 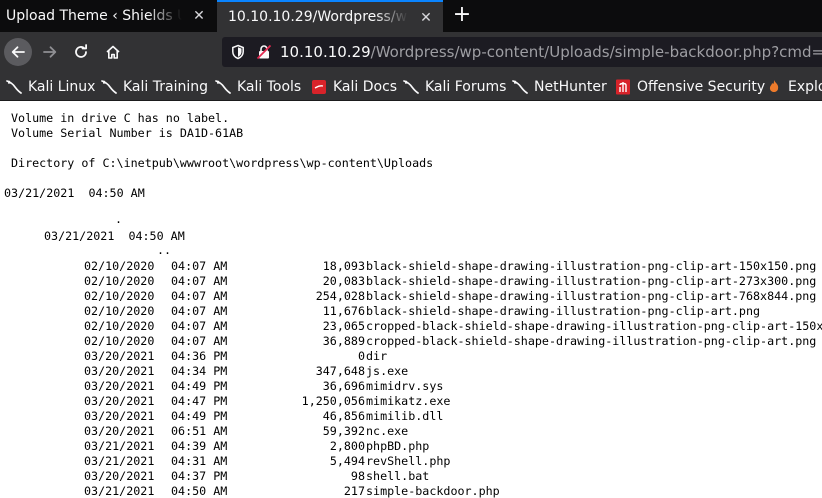 I want to click on file-row: 03/20/2021 04:47 PM 1,250,056 mimikatz.exe, so click(x=411, y=401).